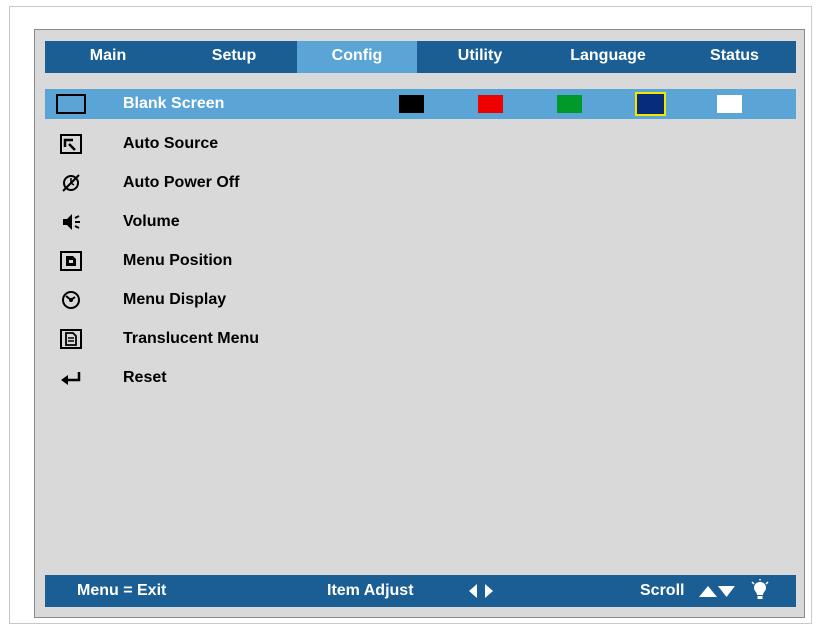 This screenshot has width=821, height=633. Describe the element at coordinates (71, 339) in the screenshot. I see `translucent-menu-icon` at that location.